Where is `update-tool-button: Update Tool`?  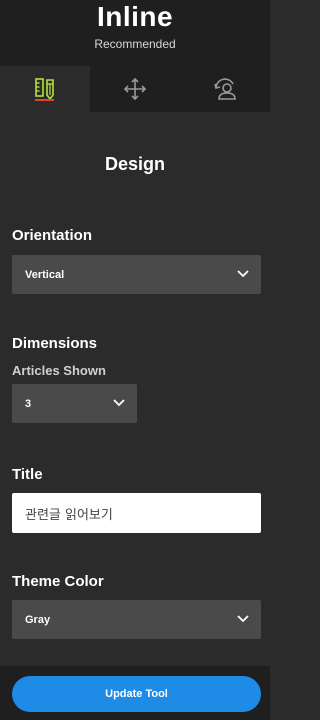 update-tool-button: Update Tool is located at coordinates (136, 694).